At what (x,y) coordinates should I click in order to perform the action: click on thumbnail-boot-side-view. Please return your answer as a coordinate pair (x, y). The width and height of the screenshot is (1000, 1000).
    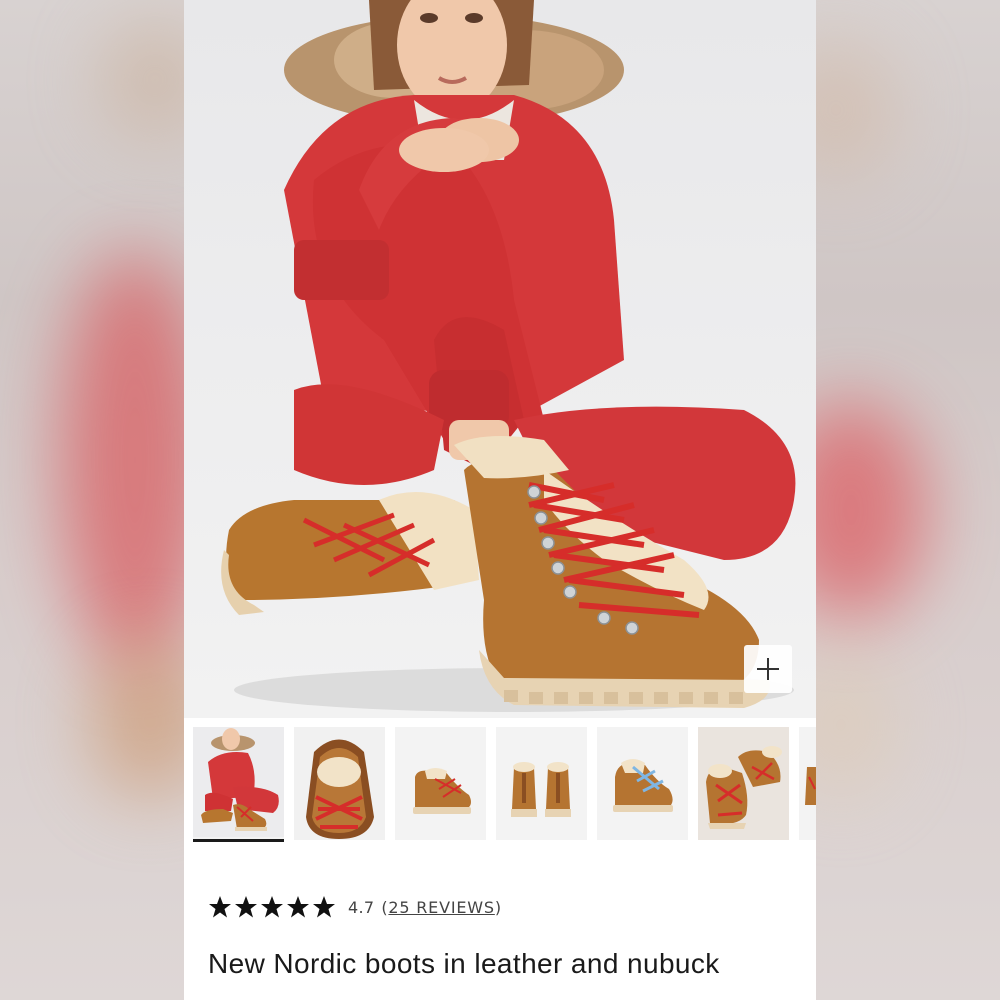
    Looking at the image, I should click on (440, 783).